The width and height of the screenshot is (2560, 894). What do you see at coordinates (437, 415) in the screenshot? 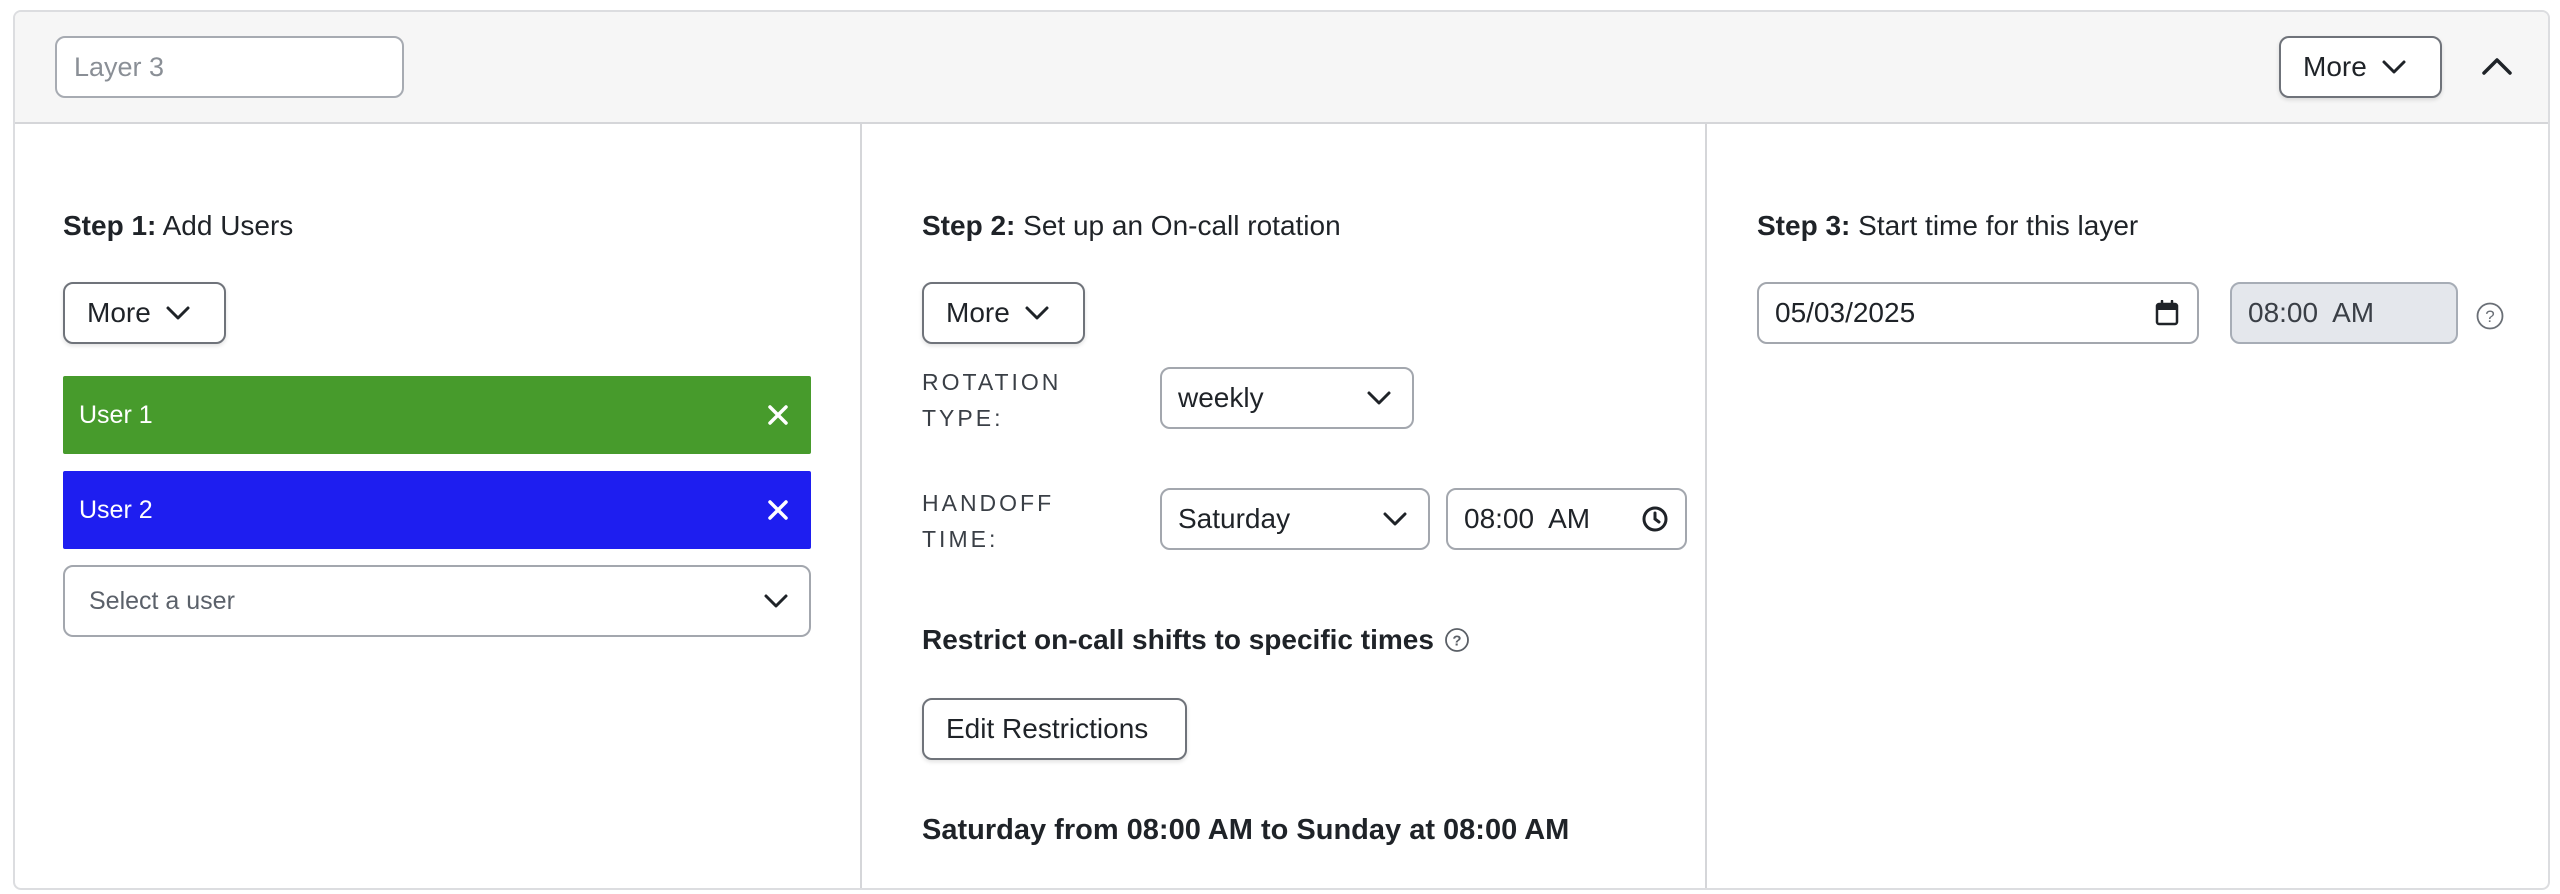
I see `user-chip: User 1` at bounding box center [437, 415].